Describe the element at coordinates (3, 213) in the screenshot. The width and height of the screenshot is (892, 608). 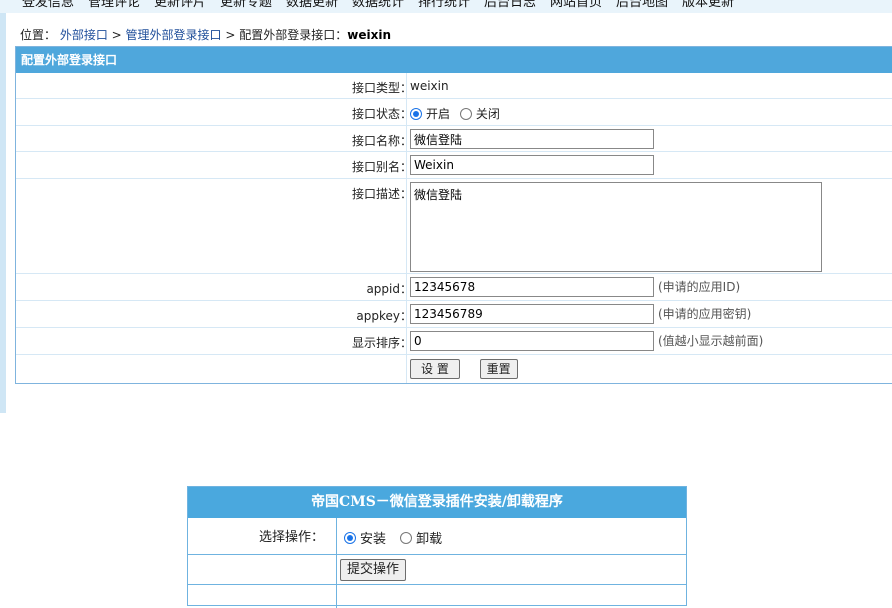
I see `left-frame-bar` at that location.